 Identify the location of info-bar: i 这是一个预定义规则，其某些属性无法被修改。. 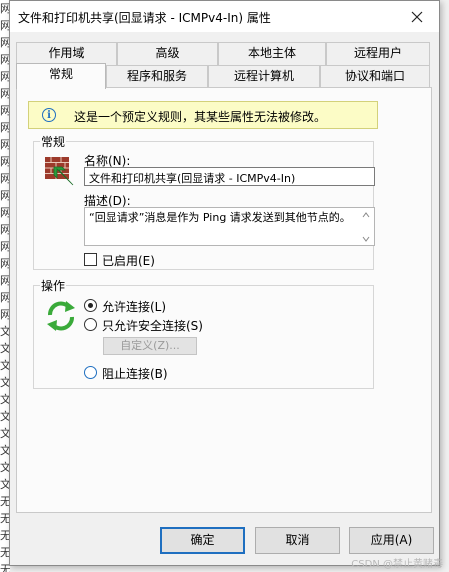
(203, 115).